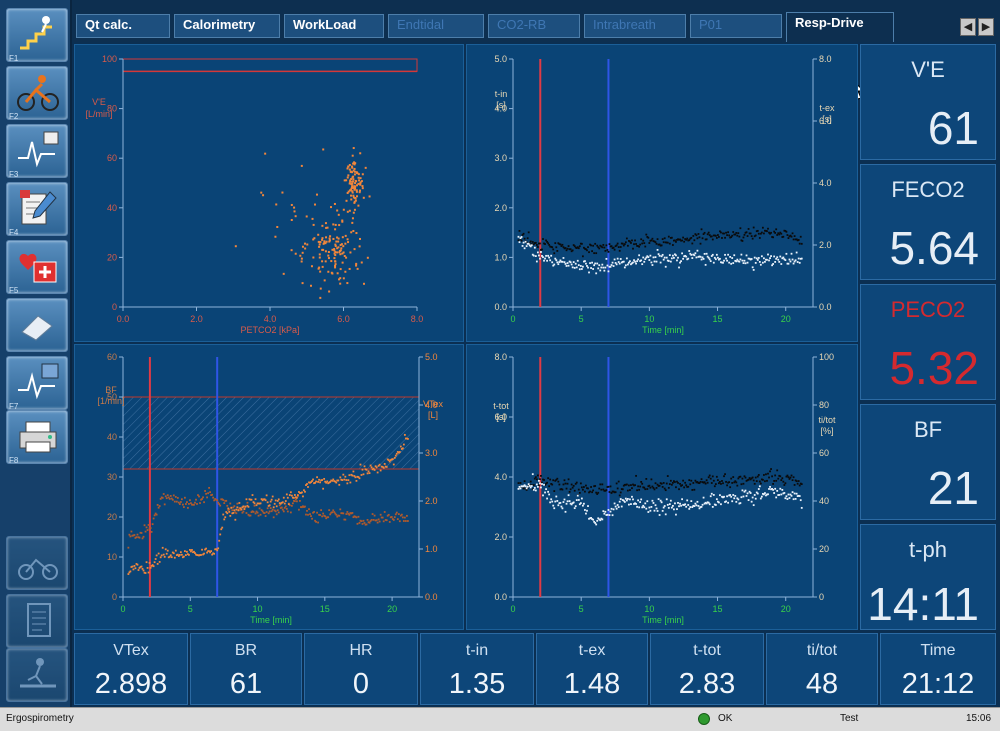 Image resolution: width=1000 pixels, height=731 pixels. I want to click on tab-scroll-left-button: ◀, so click(968, 27).